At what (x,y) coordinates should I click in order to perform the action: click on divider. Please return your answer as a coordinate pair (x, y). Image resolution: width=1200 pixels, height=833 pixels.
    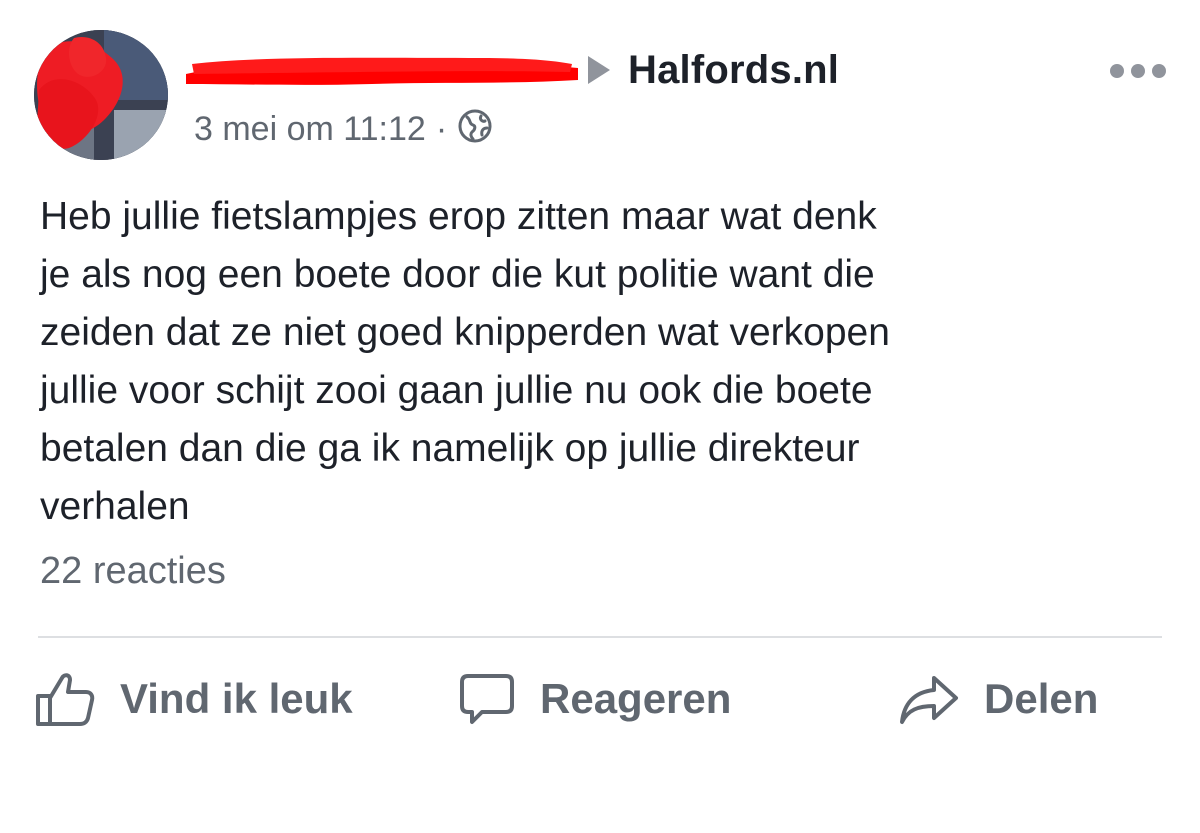
    Looking at the image, I should click on (600, 637).